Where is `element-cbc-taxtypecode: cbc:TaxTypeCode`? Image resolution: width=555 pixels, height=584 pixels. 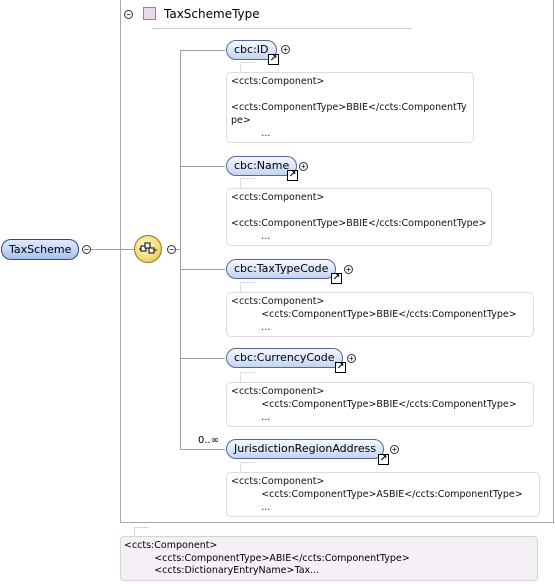
element-cbc-taxtypecode: cbc:TaxTypeCode is located at coordinates (281, 269).